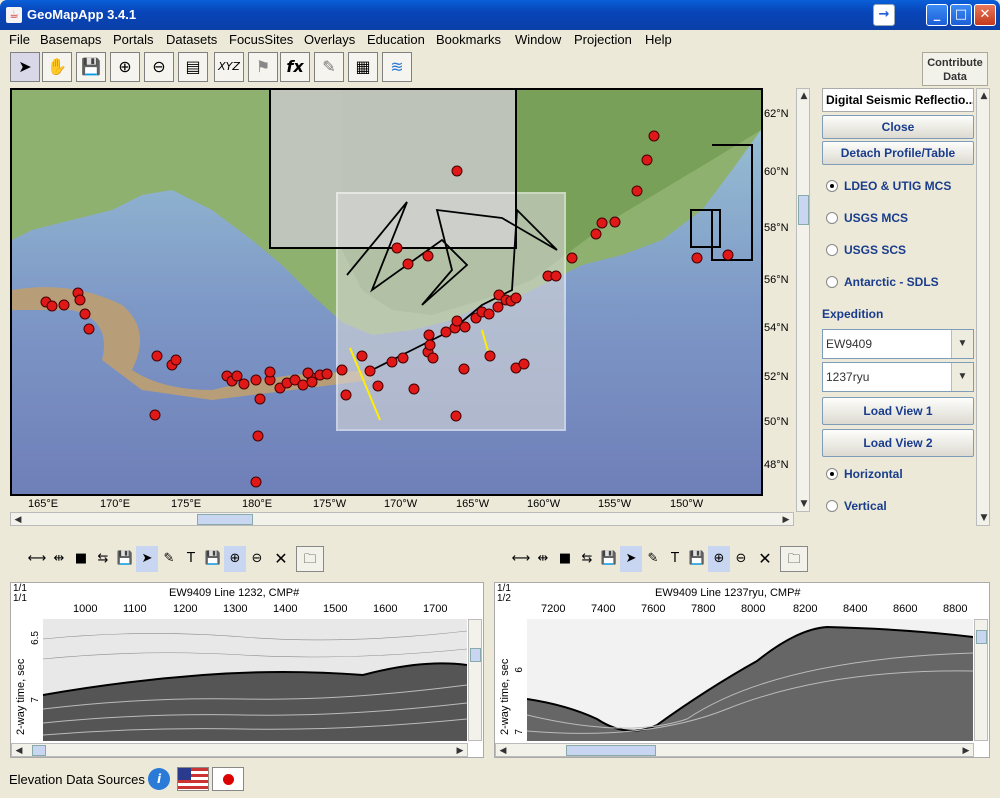 The height and width of the screenshot is (798, 1000). I want to click on radio-usgs-scs: USGS SCS, so click(866, 250).